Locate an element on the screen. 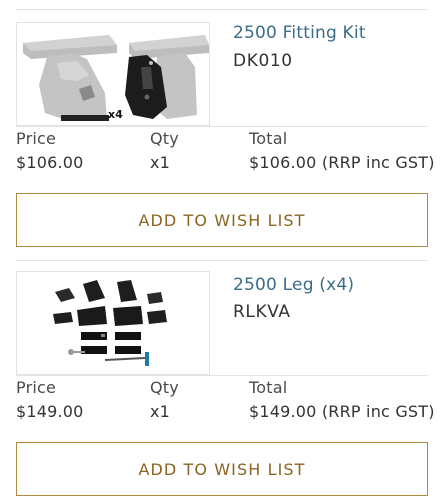 The image size is (444, 500). product-sku: DK010 is located at coordinates (263, 61).